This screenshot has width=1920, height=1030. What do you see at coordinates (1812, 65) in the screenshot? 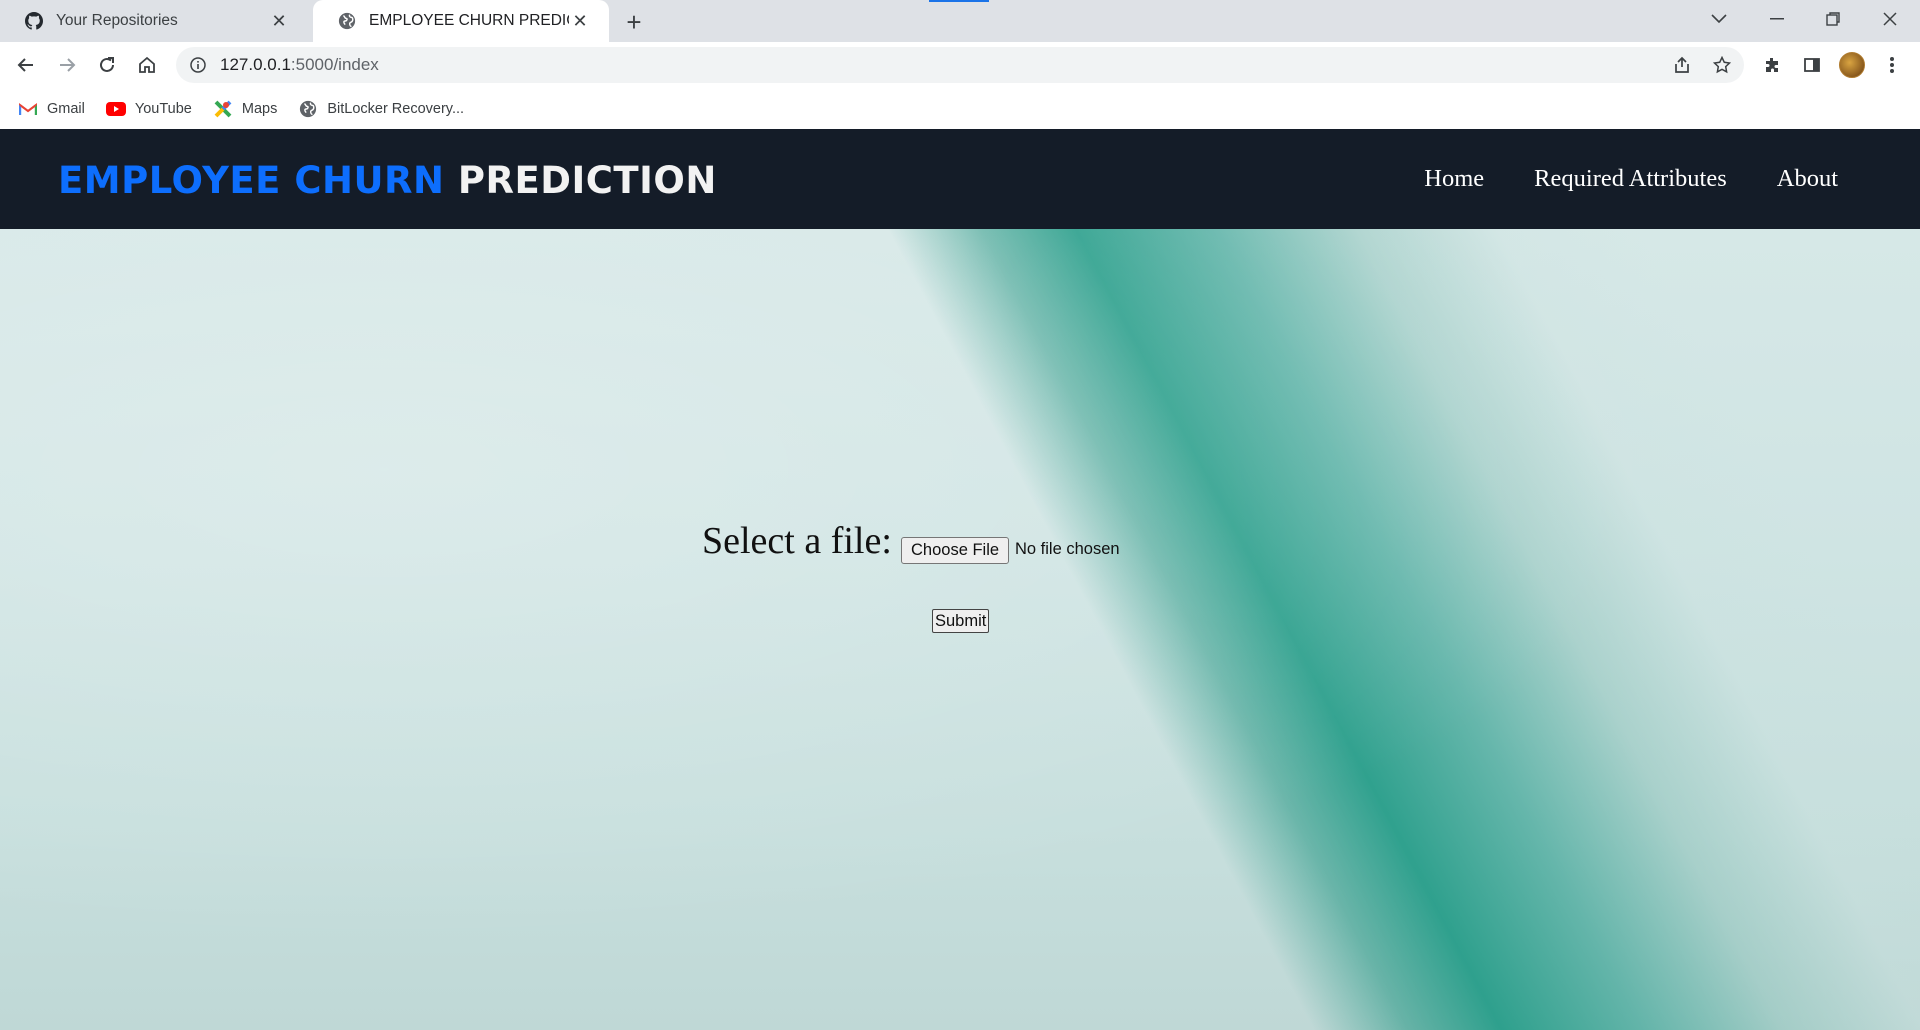
I see `side-panel-icon` at bounding box center [1812, 65].